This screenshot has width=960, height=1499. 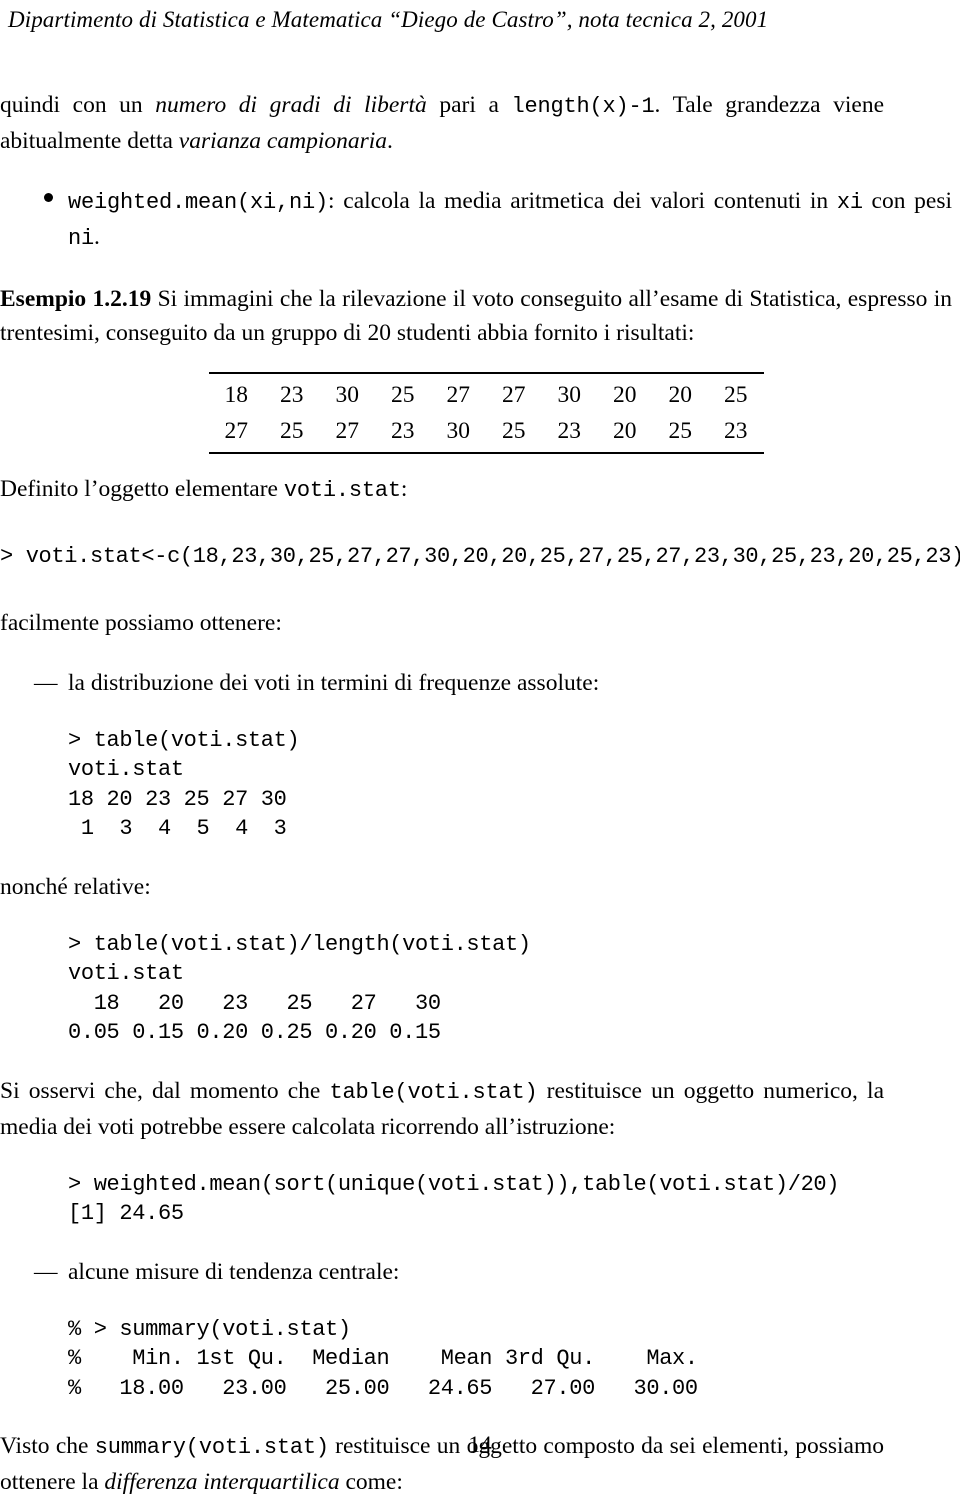 What do you see at coordinates (481, 1272) in the screenshot?
I see `list-item-tendenza-centrale: — alcune misure di tendenza centrale:` at bounding box center [481, 1272].